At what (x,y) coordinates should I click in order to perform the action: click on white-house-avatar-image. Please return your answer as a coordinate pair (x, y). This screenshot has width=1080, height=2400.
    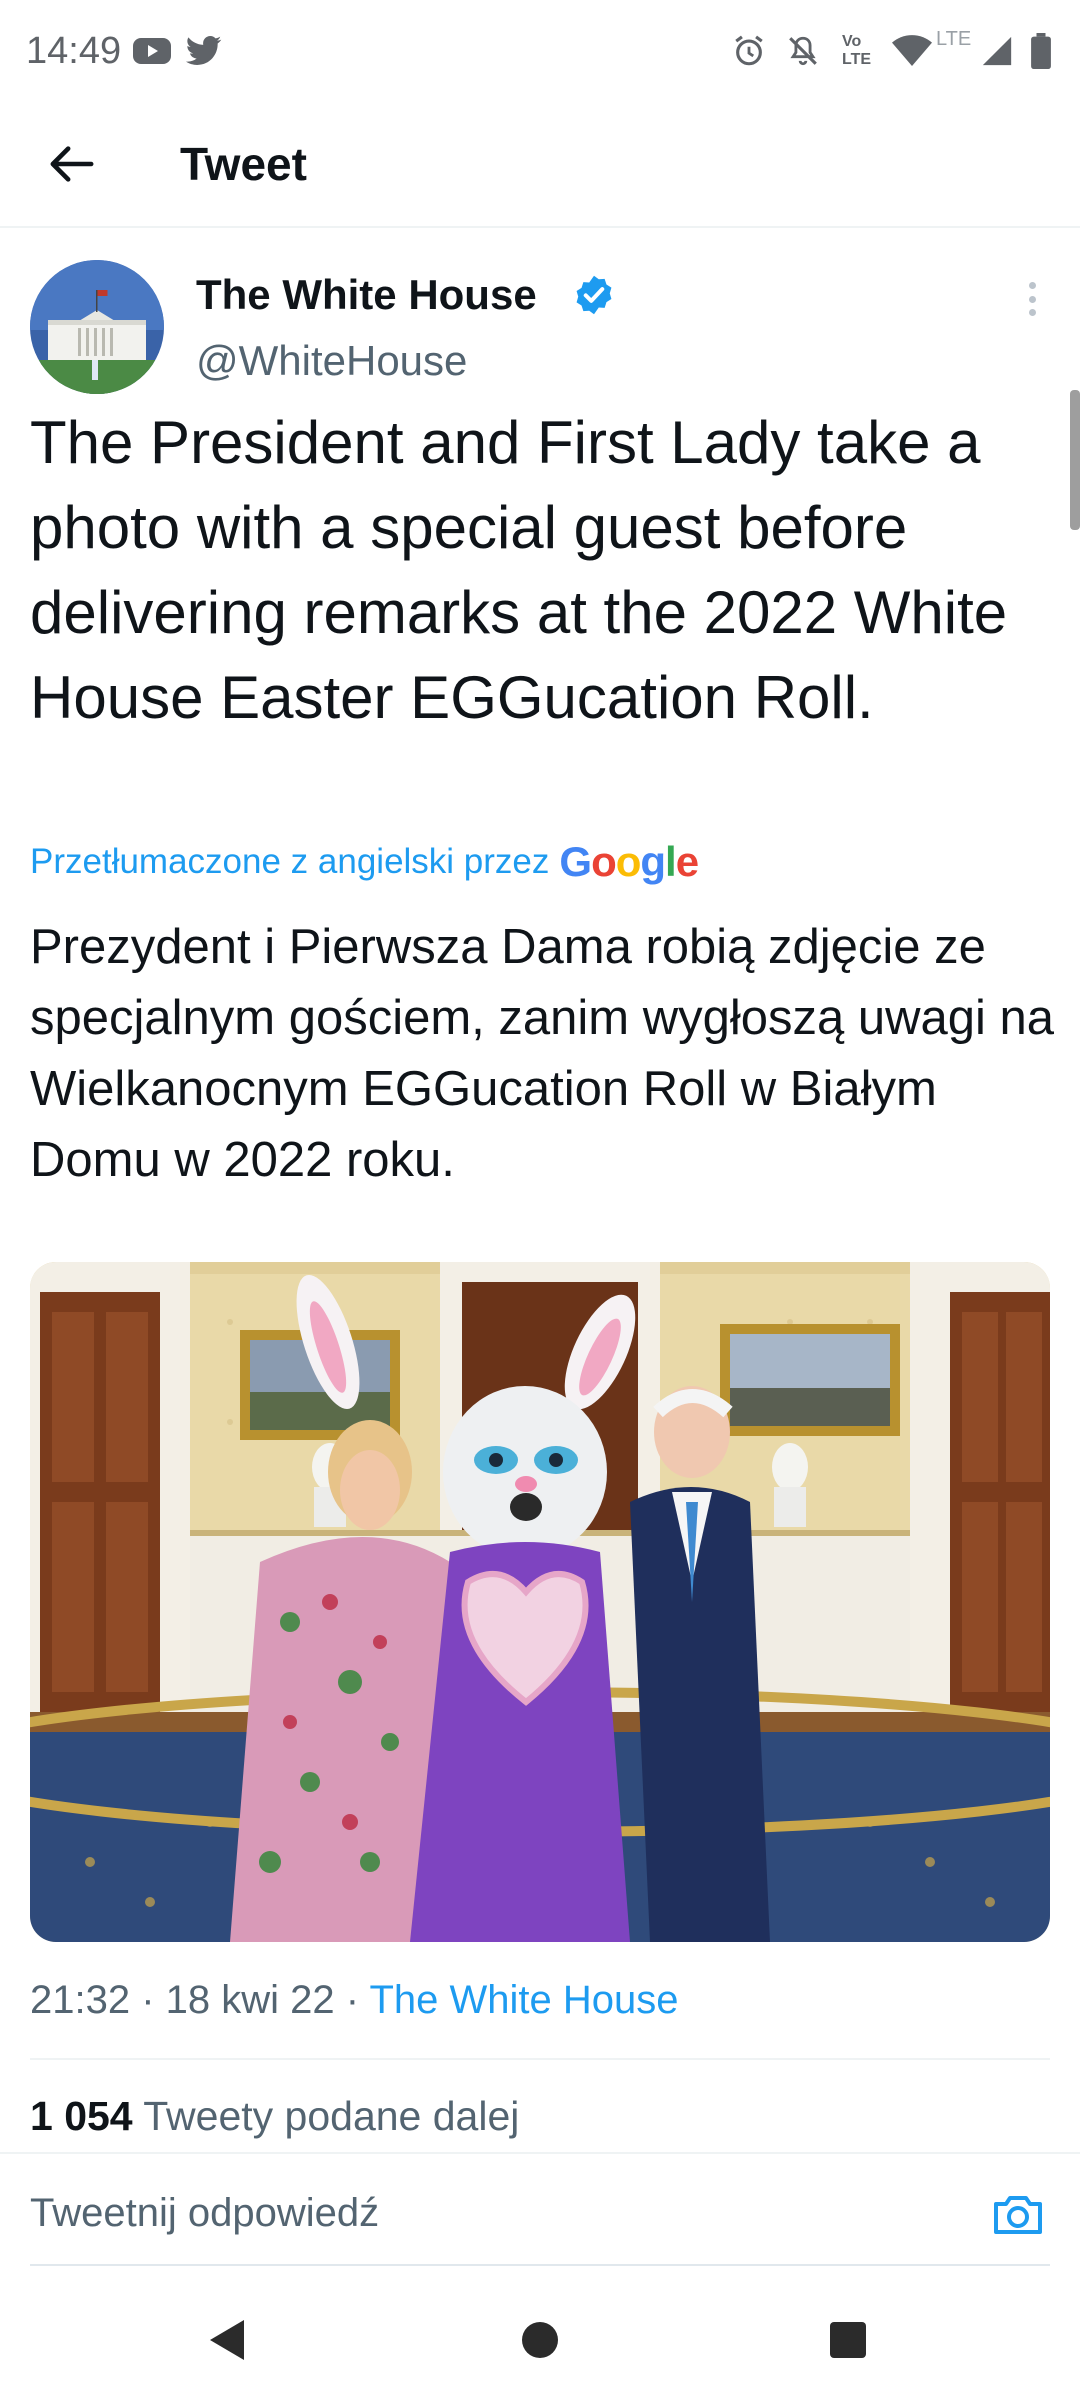
    Looking at the image, I should click on (97, 327).